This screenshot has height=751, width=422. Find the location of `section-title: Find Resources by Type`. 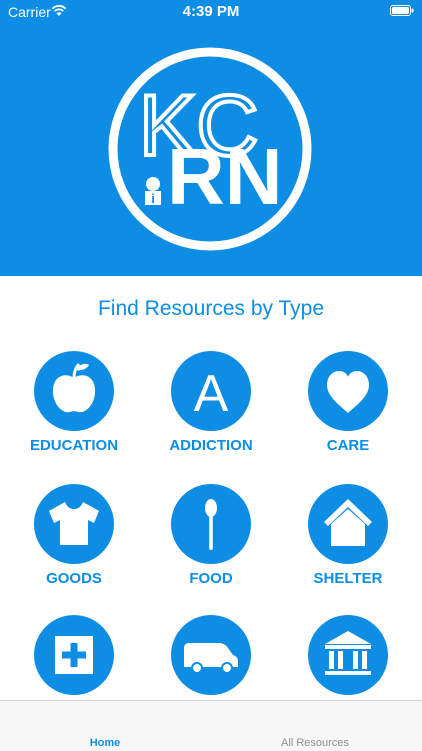

section-title: Find Resources by Type is located at coordinates (211, 308).